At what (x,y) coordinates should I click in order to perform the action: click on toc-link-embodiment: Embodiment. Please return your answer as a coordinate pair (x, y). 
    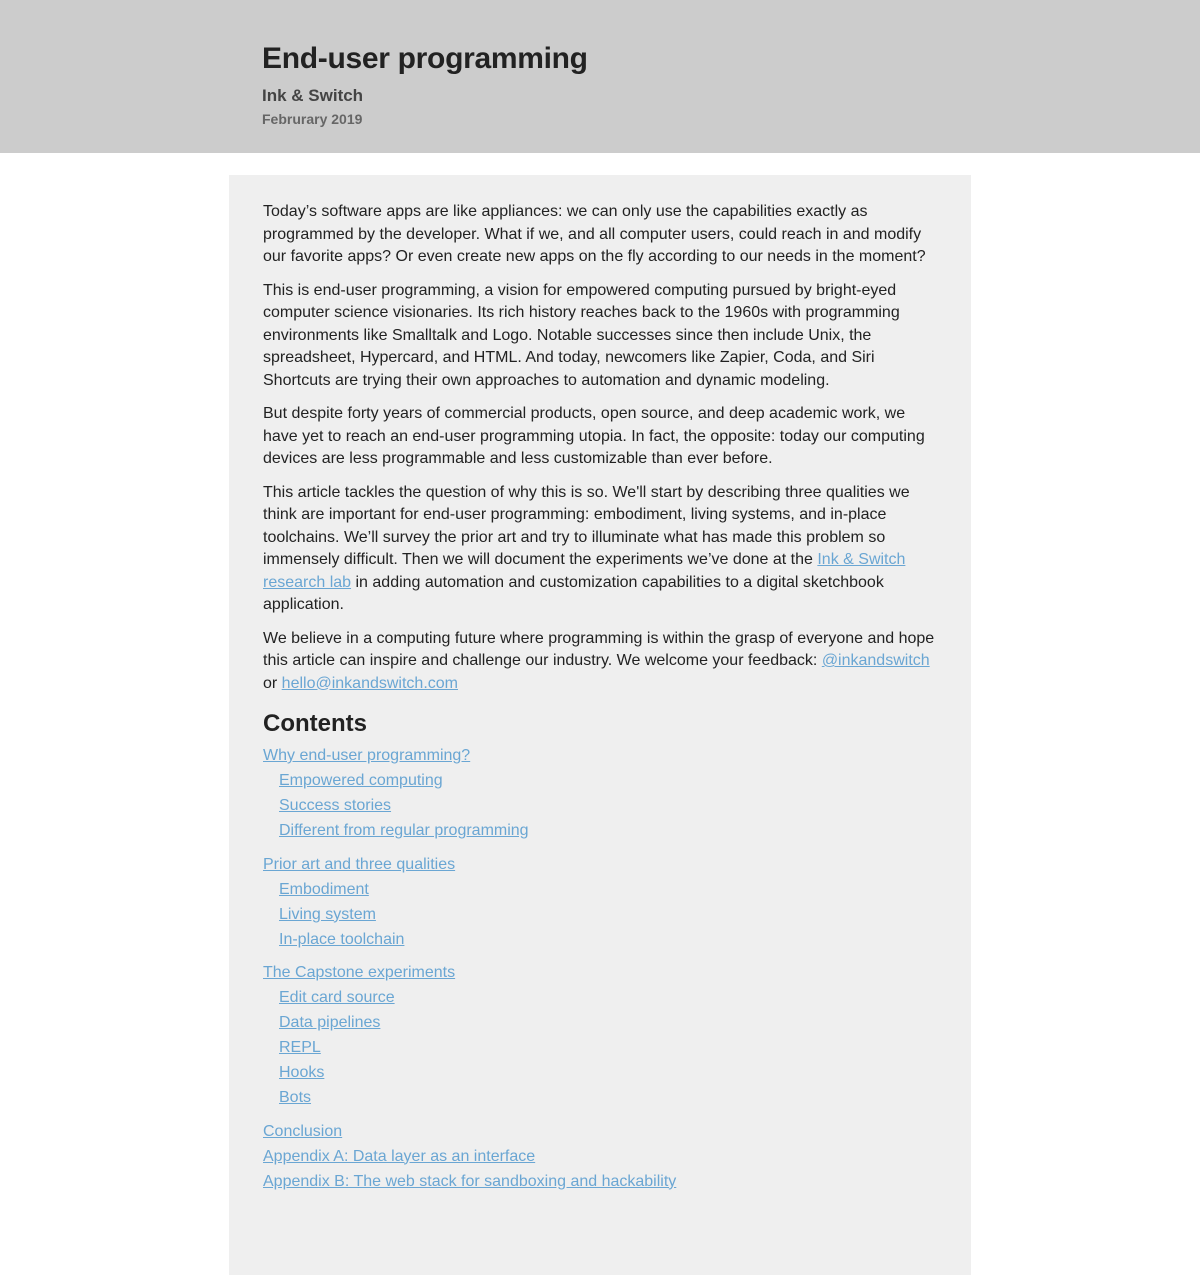
    Looking at the image, I should click on (324, 889).